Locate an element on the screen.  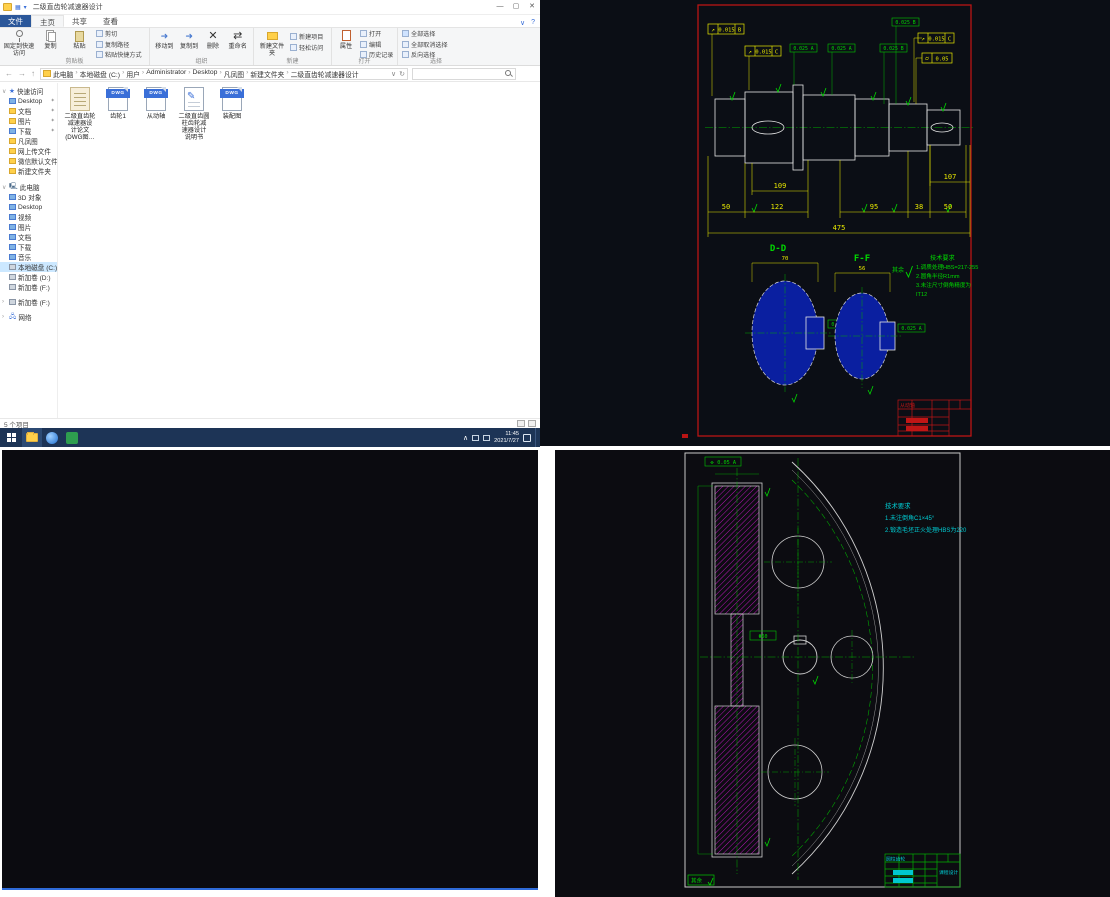
select-none-button: 全部取消选择 is located at coordinates (425, 44).